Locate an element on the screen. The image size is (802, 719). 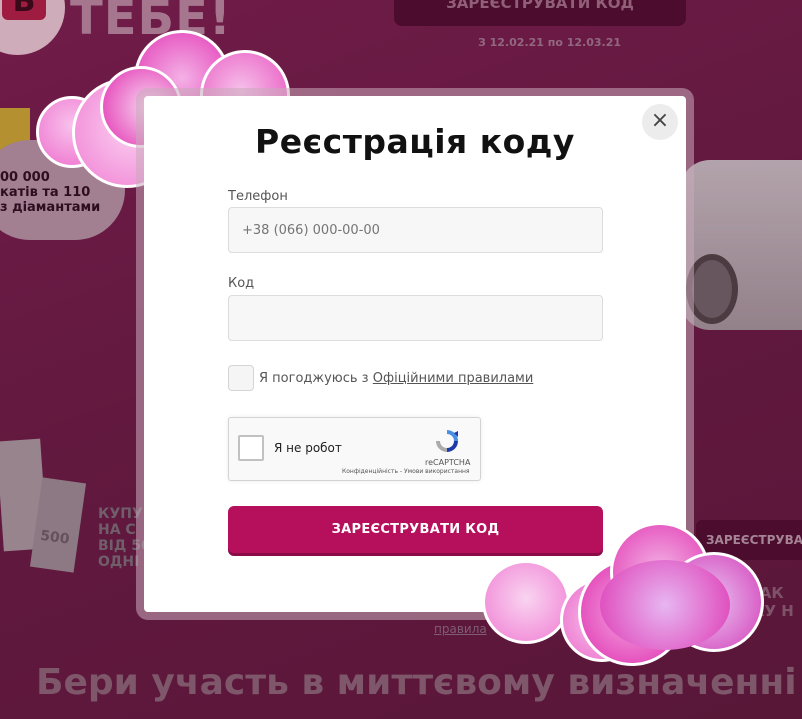
official-rules-link: Офіційними правилами is located at coordinates (453, 378).